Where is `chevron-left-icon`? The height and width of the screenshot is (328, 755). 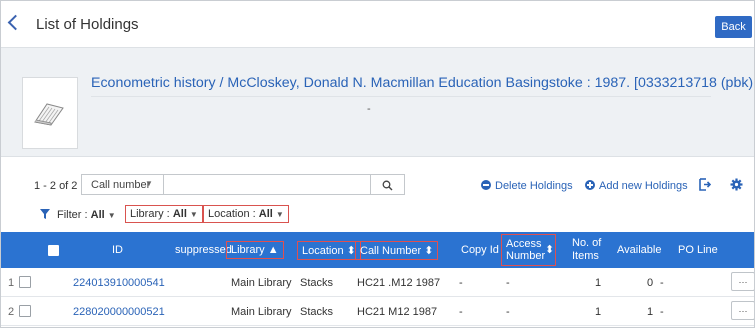 chevron-left-icon is located at coordinates (15, 22).